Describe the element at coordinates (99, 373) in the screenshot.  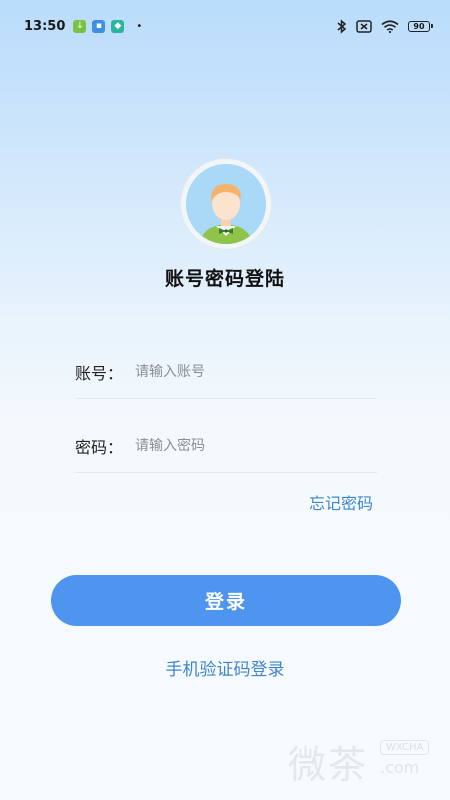
I see `account-label: 账号：` at that location.